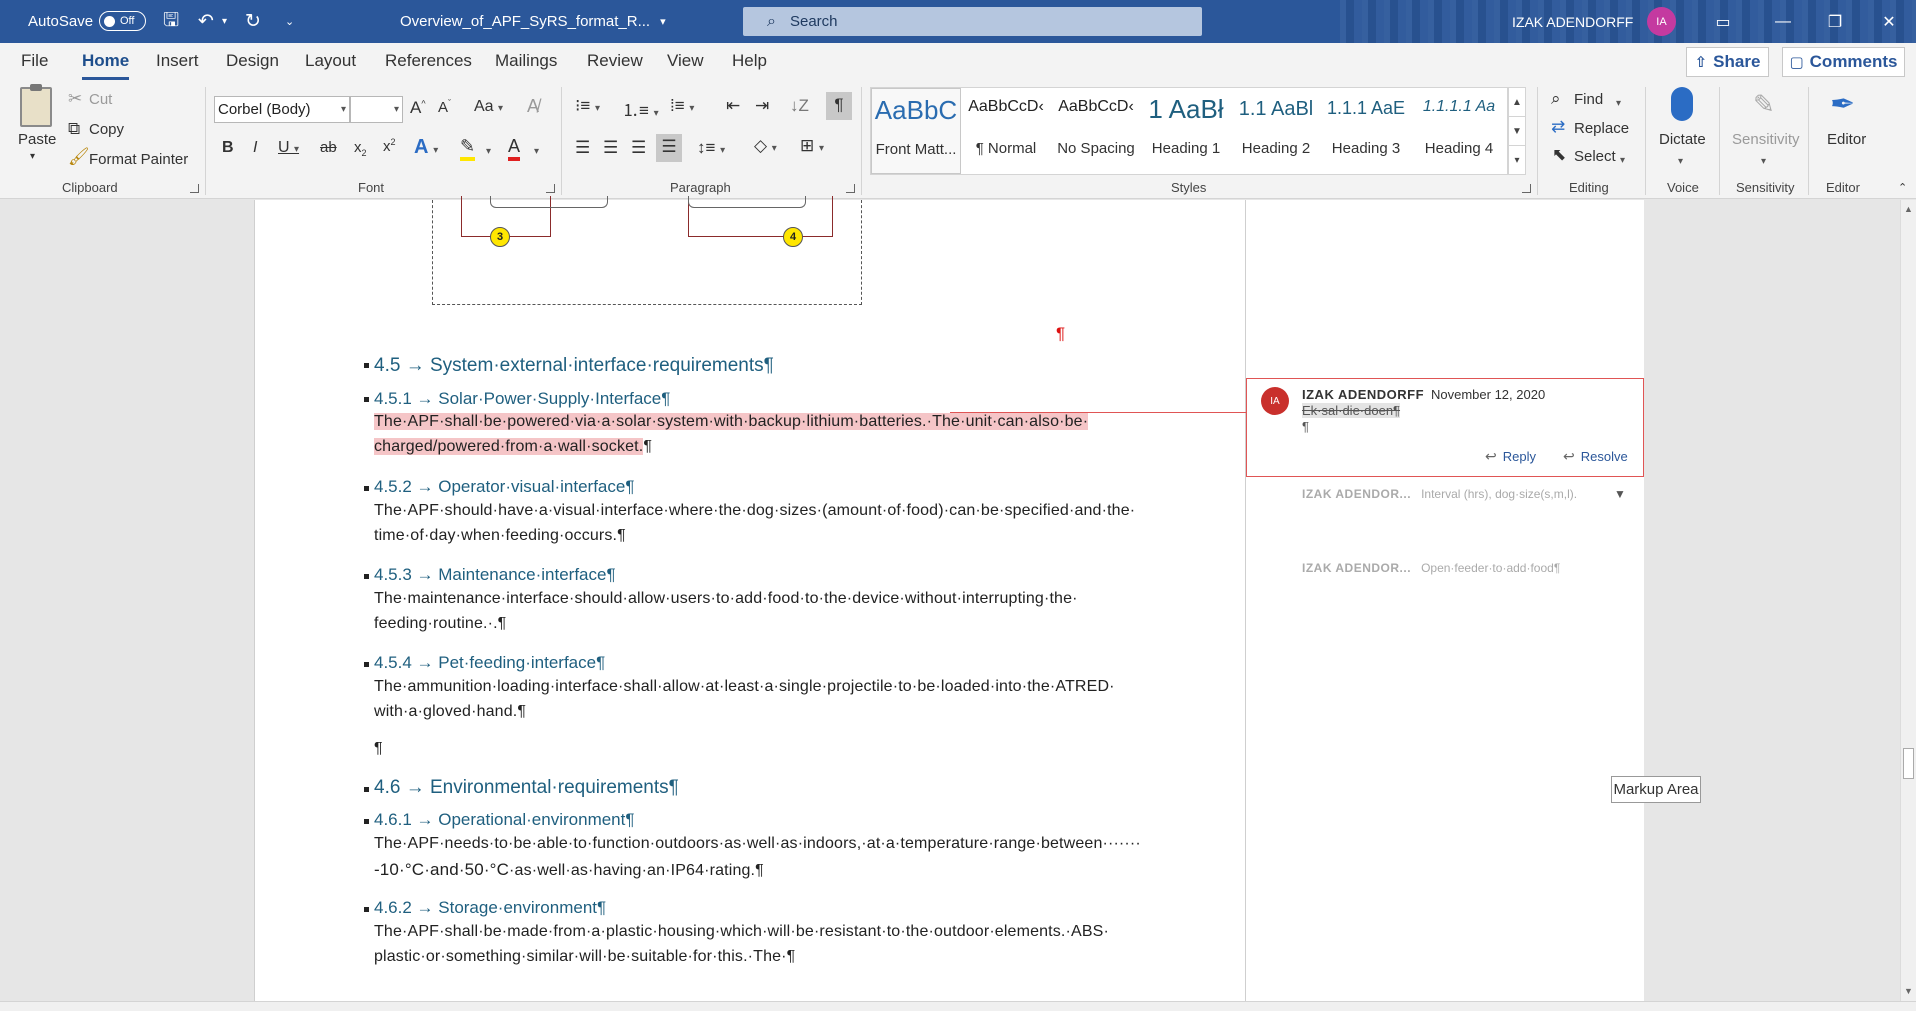  Describe the element at coordinates (1727, 62) in the screenshot. I see `share-button: ⇧ Share` at that location.